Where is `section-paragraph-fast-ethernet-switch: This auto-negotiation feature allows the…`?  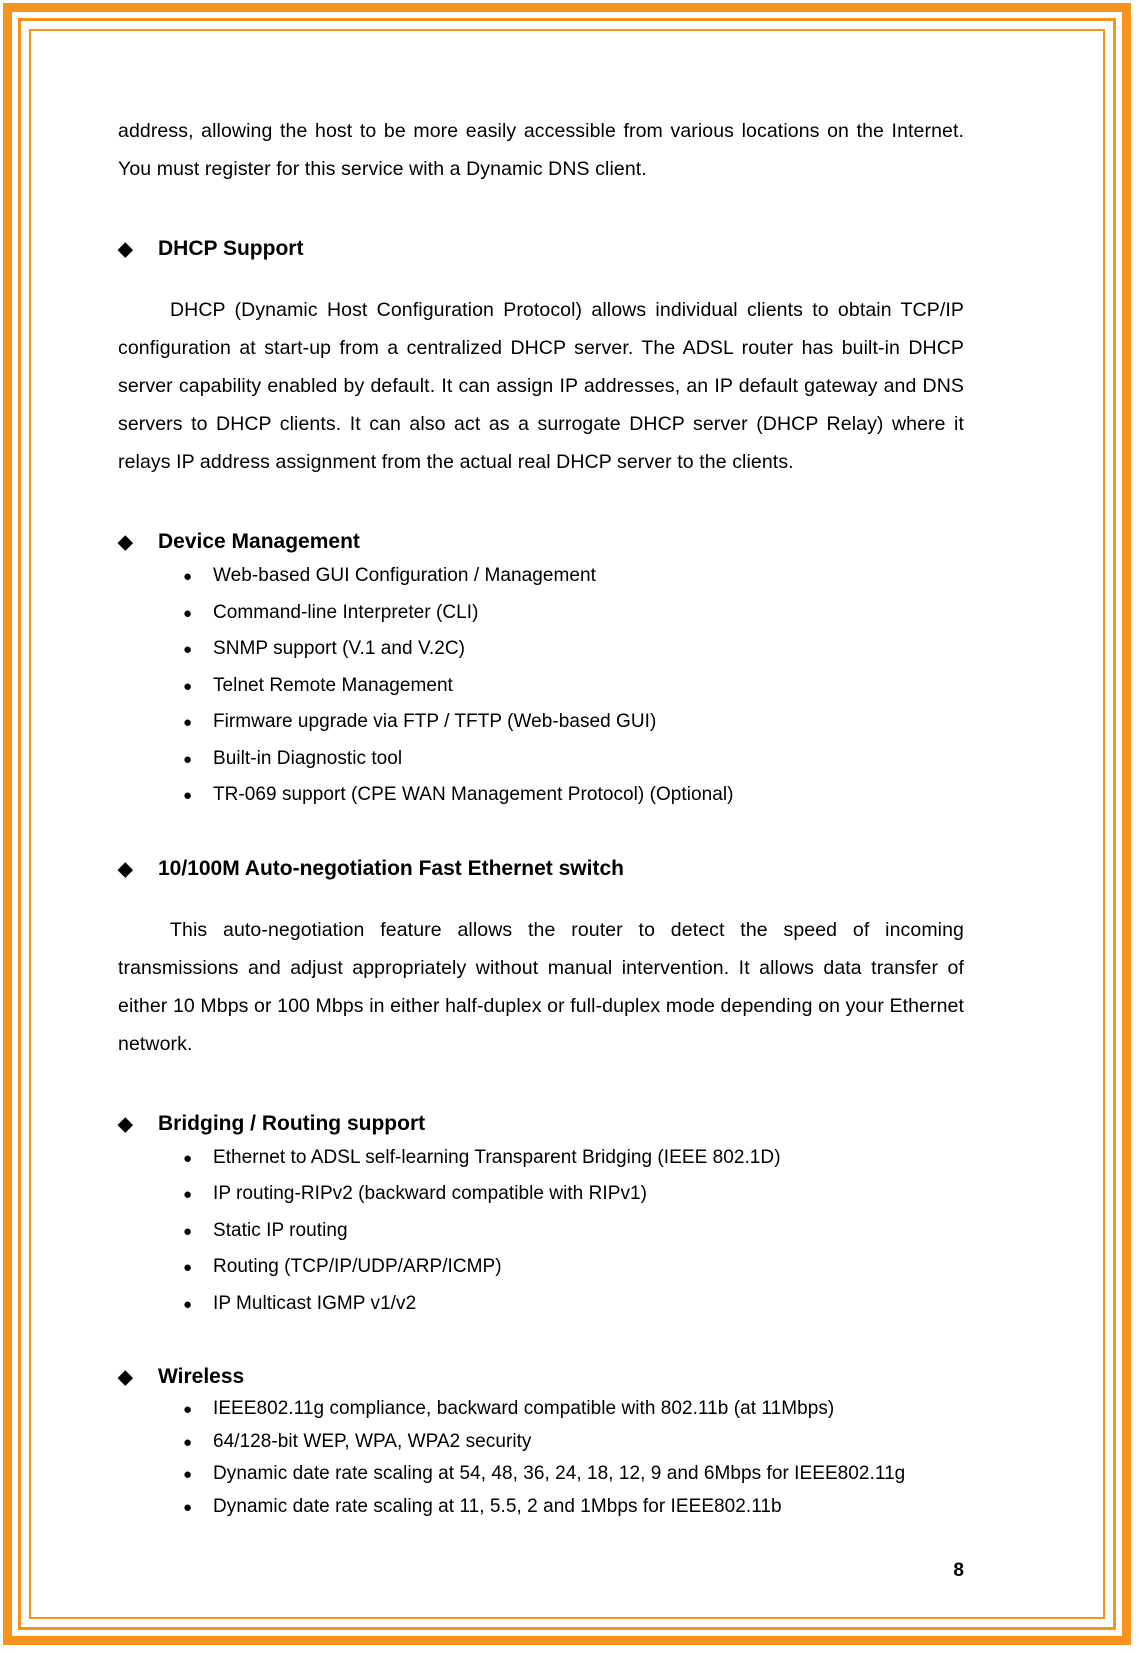 section-paragraph-fast-ethernet-switch: This auto-negotiation feature allows the… is located at coordinates (541, 986).